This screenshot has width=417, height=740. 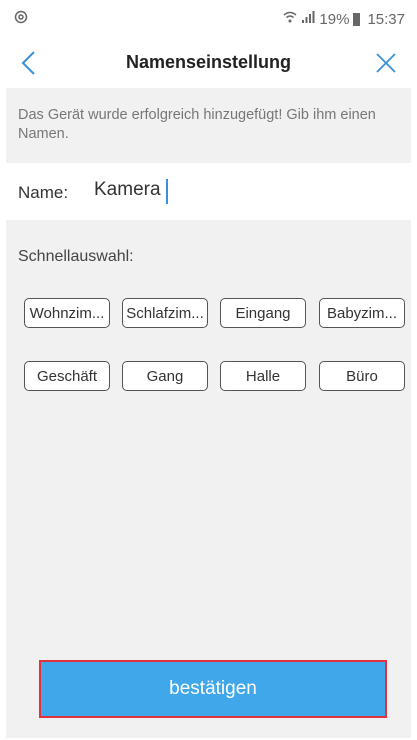 I want to click on wifi-icon, so click(x=290, y=19).